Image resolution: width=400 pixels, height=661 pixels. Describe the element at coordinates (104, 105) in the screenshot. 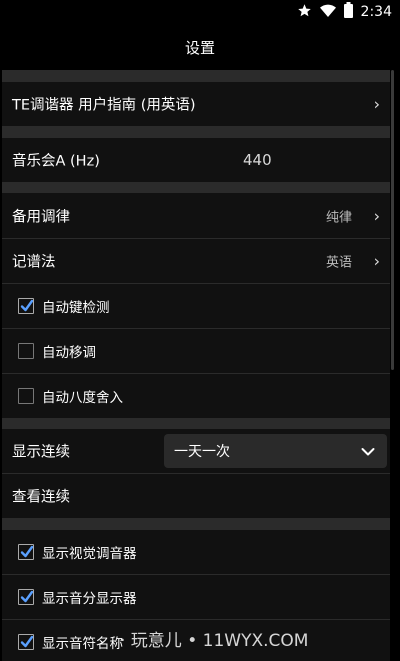

I see `user-guide-label: TE调谐器 用户指南 (用英语)` at that location.